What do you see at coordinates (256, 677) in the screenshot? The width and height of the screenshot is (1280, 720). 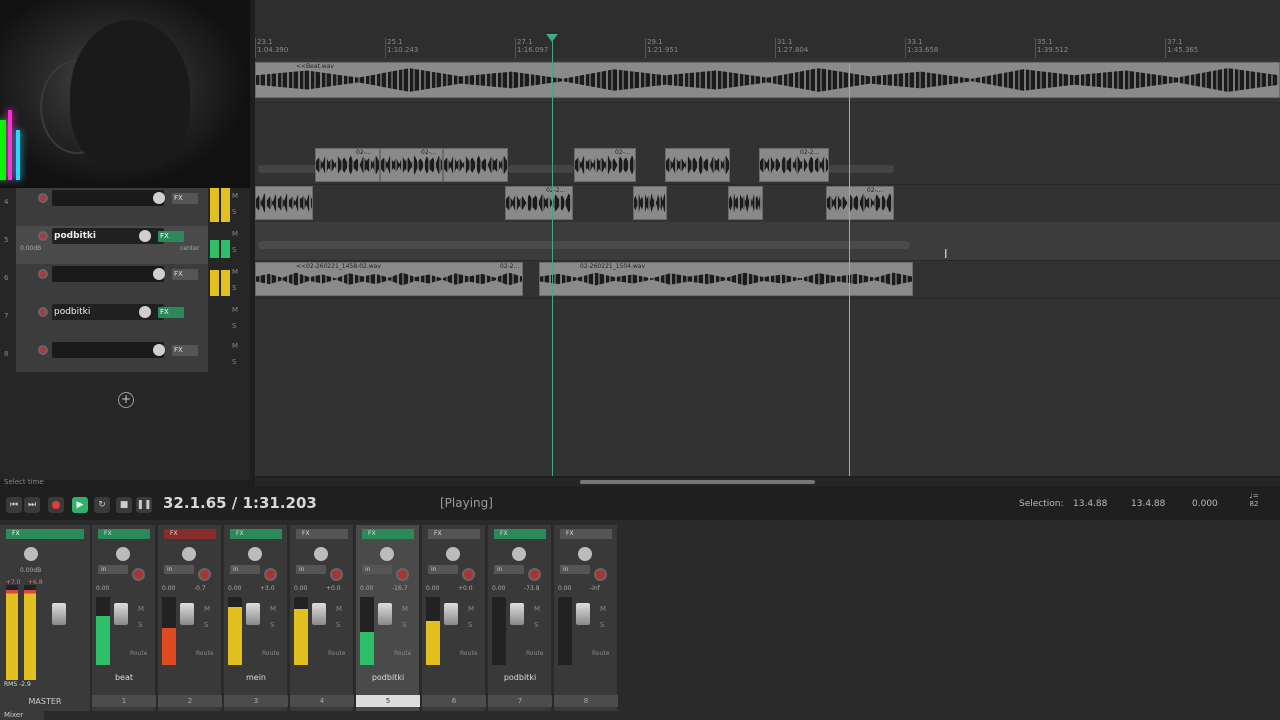 I see `channel-name: mein` at bounding box center [256, 677].